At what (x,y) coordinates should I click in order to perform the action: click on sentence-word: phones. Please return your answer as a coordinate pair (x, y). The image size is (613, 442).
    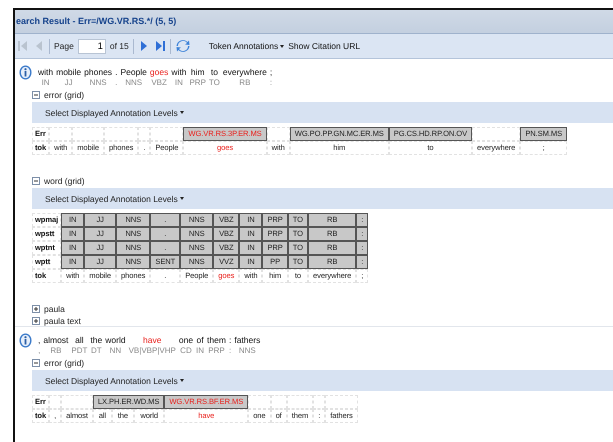
    Looking at the image, I should click on (98, 72).